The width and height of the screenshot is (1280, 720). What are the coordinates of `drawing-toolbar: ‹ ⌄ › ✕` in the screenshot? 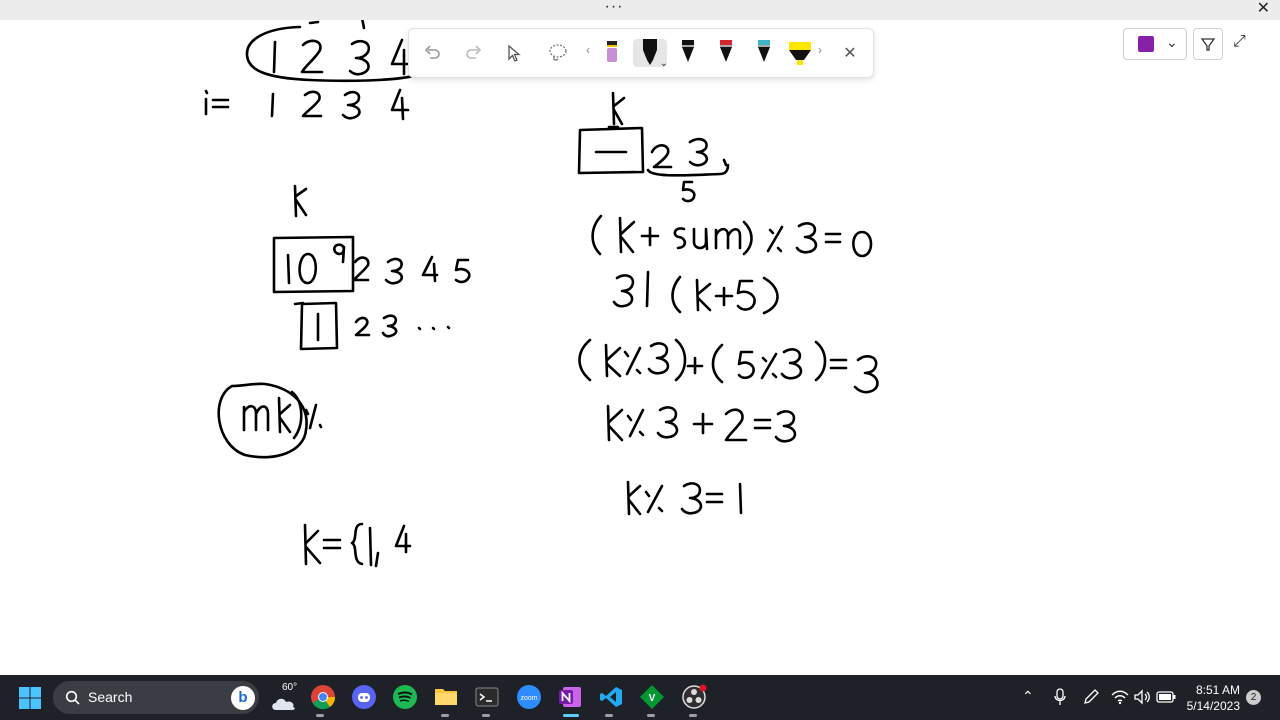 It's located at (641, 53).